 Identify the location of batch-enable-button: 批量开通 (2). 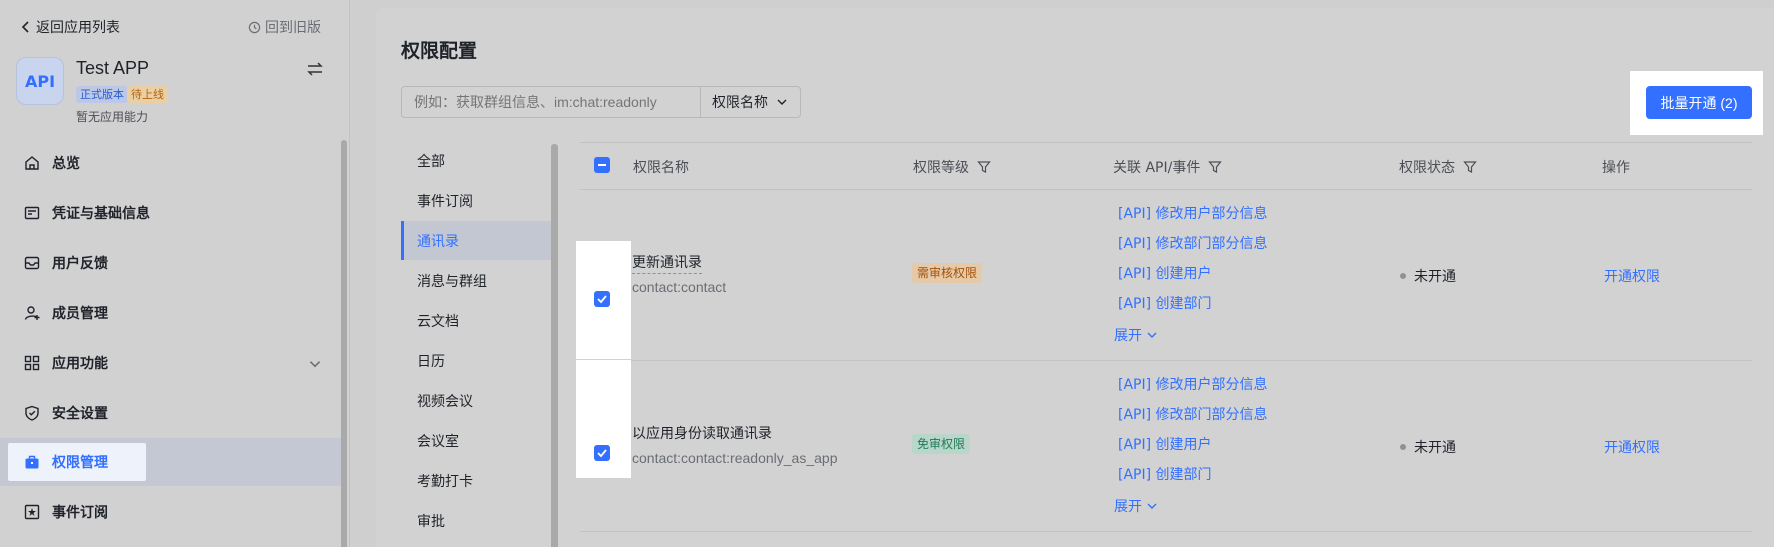
(1699, 102).